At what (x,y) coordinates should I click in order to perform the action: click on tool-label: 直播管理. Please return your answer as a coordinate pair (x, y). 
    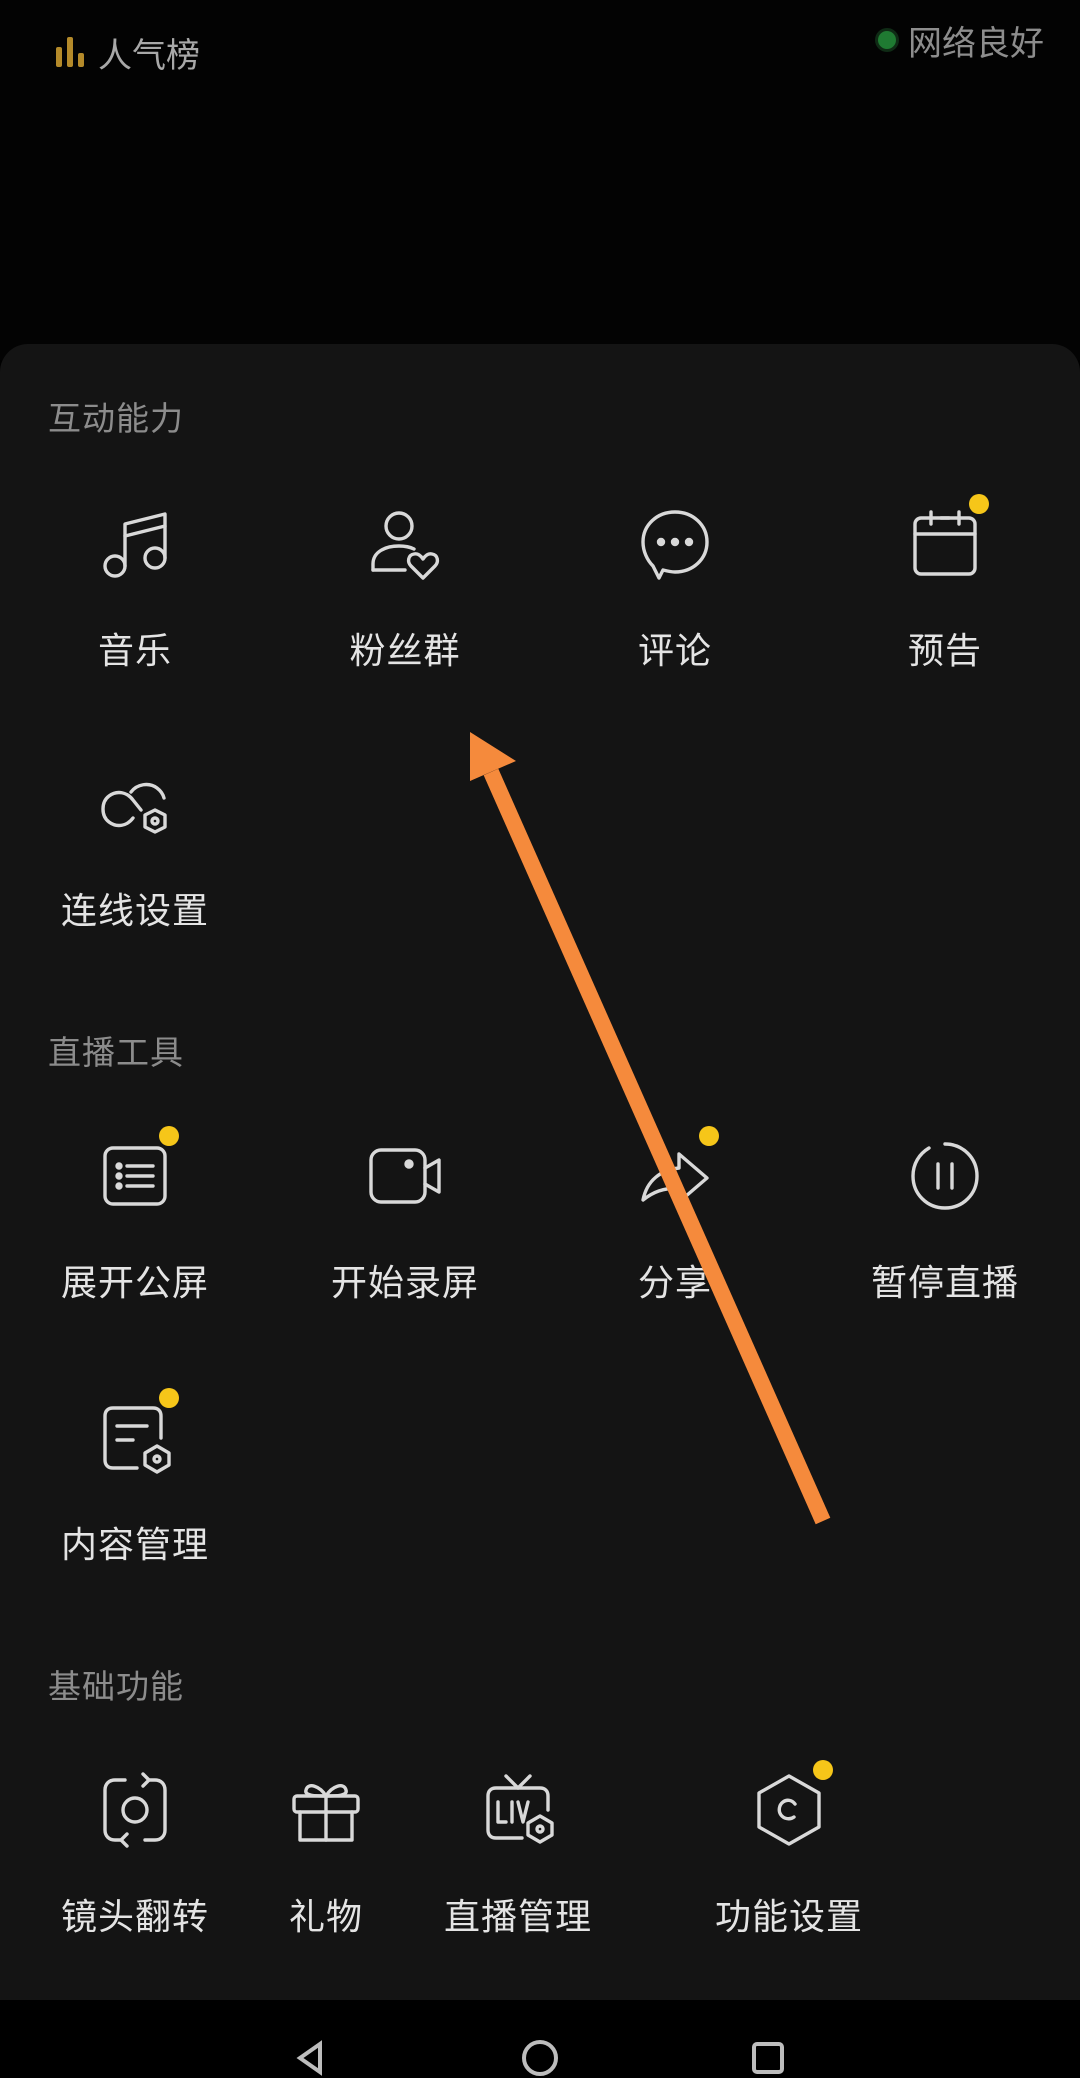
    Looking at the image, I should click on (517, 1917).